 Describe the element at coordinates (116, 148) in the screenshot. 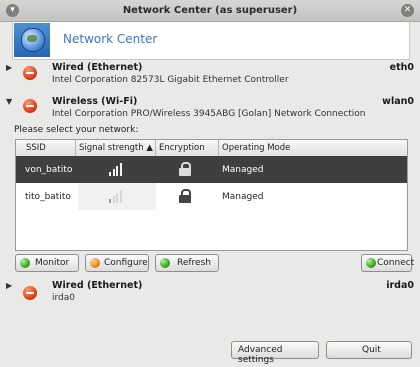

I see `column-signal-strength: Signal strength ▲` at that location.